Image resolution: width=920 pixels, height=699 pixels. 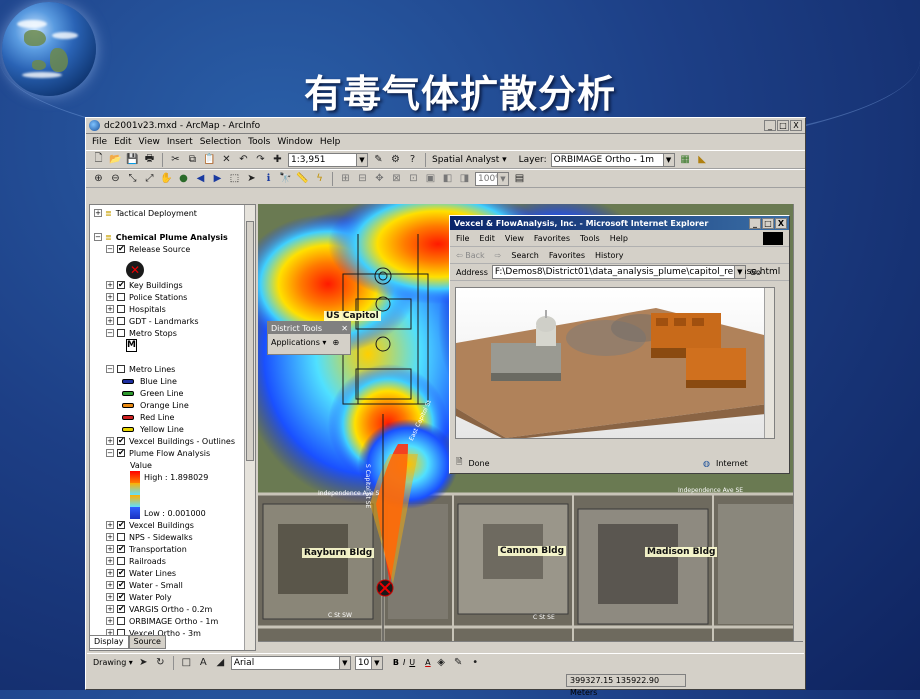 What do you see at coordinates (702, 159) in the screenshot?
I see `chart-icon: ◣` at bounding box center [702, 159].